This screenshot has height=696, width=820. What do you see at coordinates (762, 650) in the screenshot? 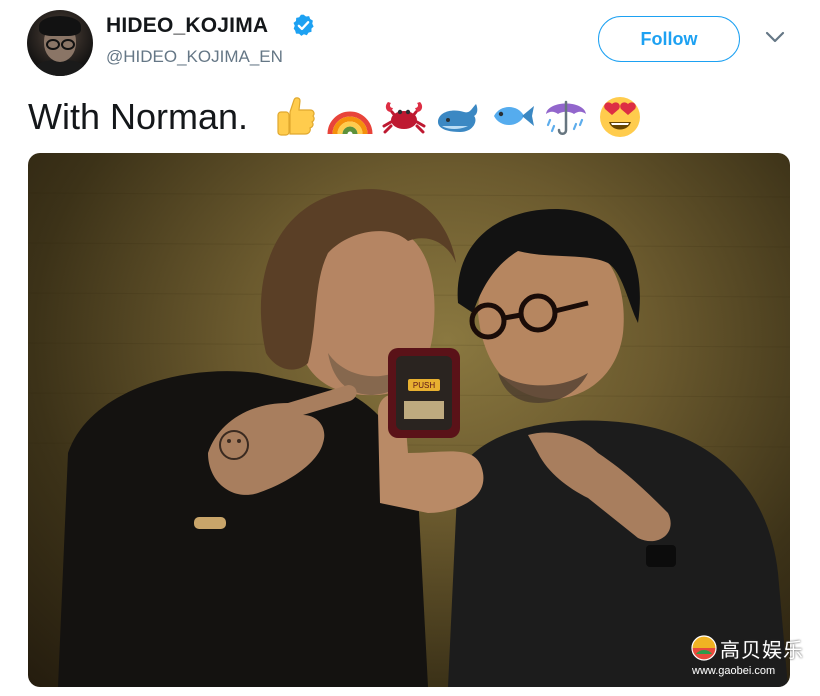
I see `watermark-text: 高贝娱乐` at bounding box center [762, 650].